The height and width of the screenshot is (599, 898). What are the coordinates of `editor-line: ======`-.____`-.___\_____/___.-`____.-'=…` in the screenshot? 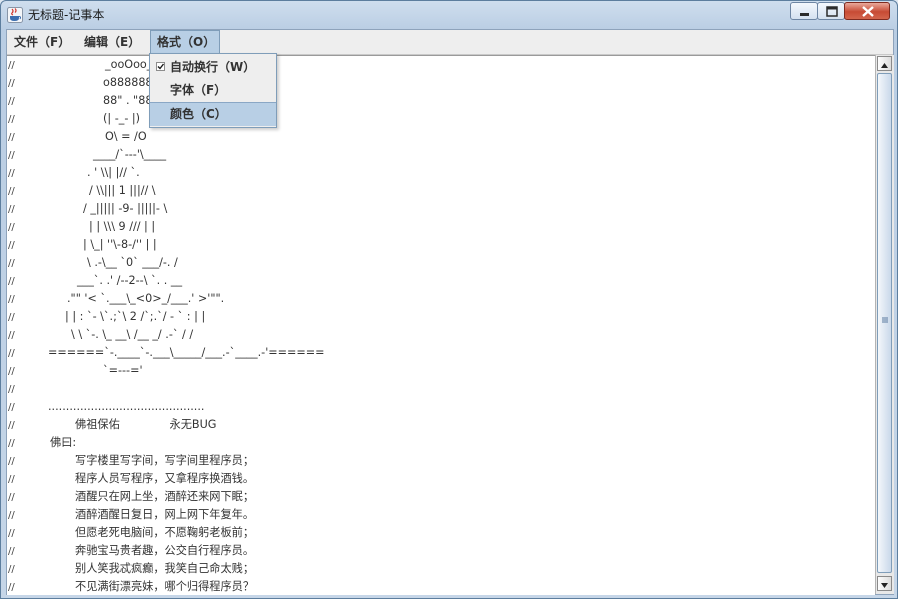 It's located at (186, 352).